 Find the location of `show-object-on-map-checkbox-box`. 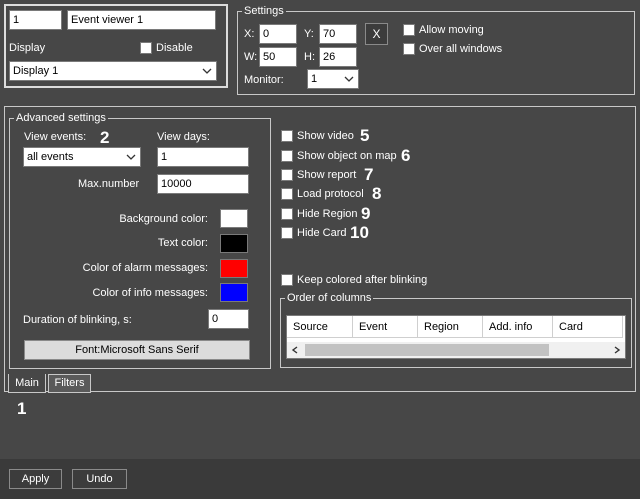

show-object-on-map-checkbox-box is located at coordinates (287, 156).